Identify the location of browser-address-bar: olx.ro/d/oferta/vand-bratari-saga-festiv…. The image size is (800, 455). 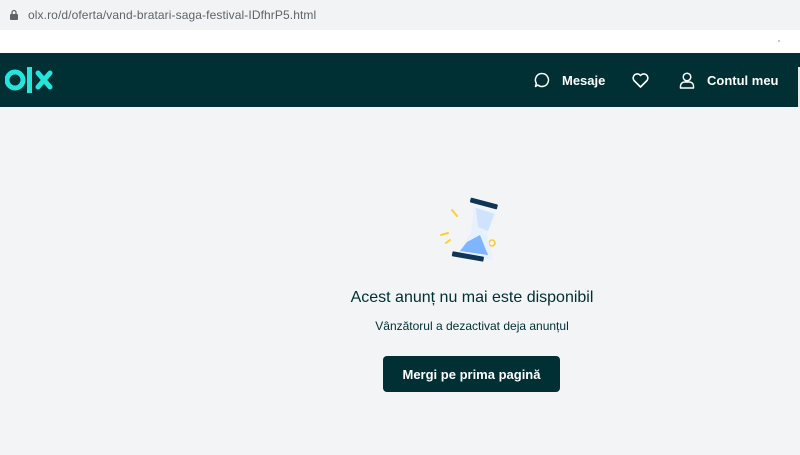
(400, 15).